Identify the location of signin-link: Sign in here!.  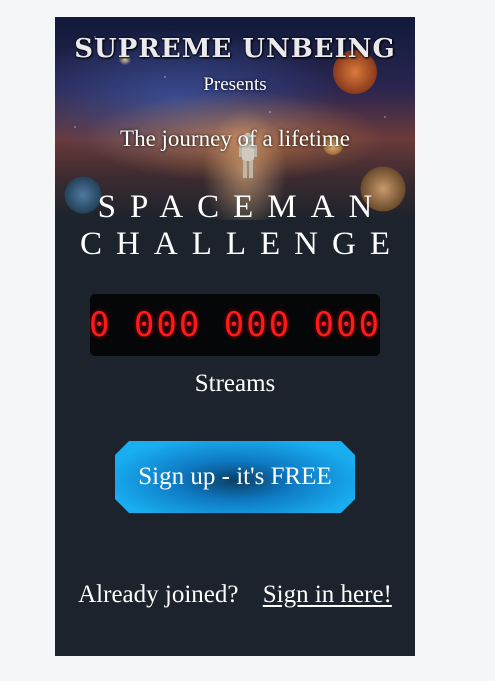
(327, 594).